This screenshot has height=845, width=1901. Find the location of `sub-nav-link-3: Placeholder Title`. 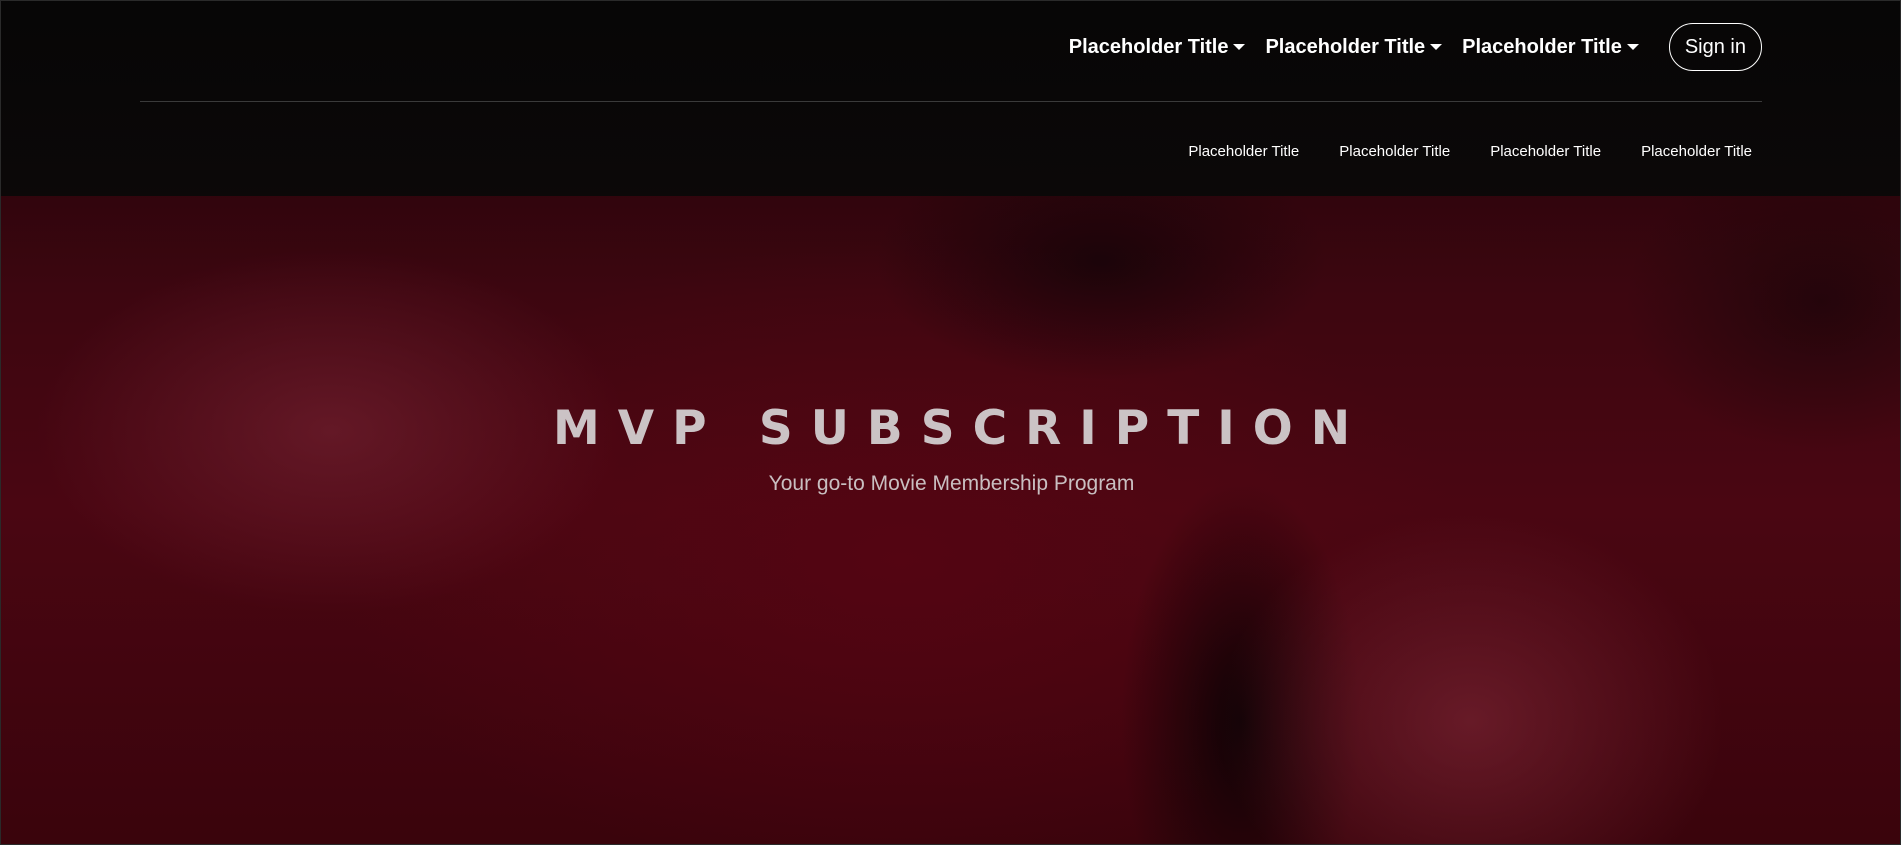

sub-nav-link-3: Placeholder Title is located at coordinates (1545, 151).